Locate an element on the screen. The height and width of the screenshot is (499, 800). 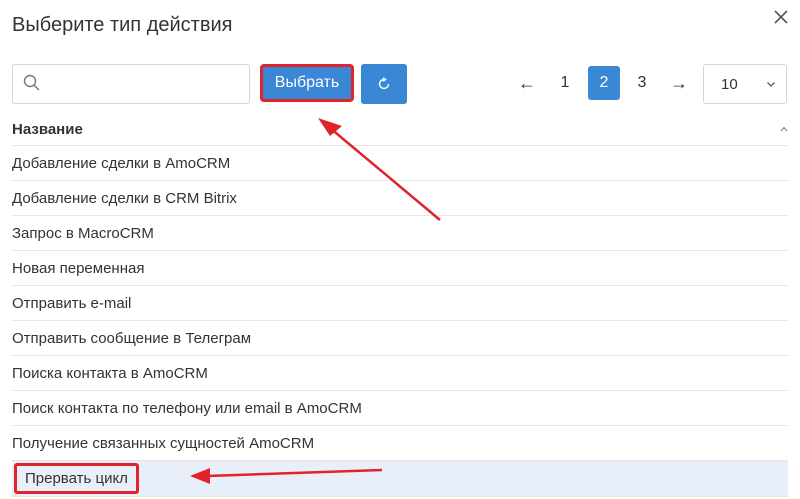
page-3-button: 3 is located at coordinates (642, 83).